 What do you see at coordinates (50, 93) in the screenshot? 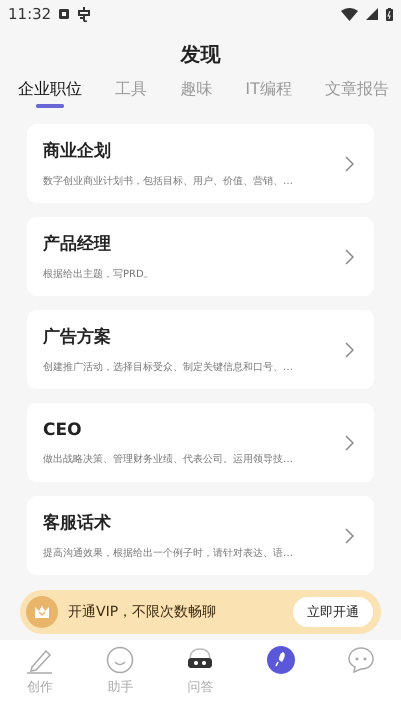
I see `category-tab: 企业职位` at bounding box center [50, 93].